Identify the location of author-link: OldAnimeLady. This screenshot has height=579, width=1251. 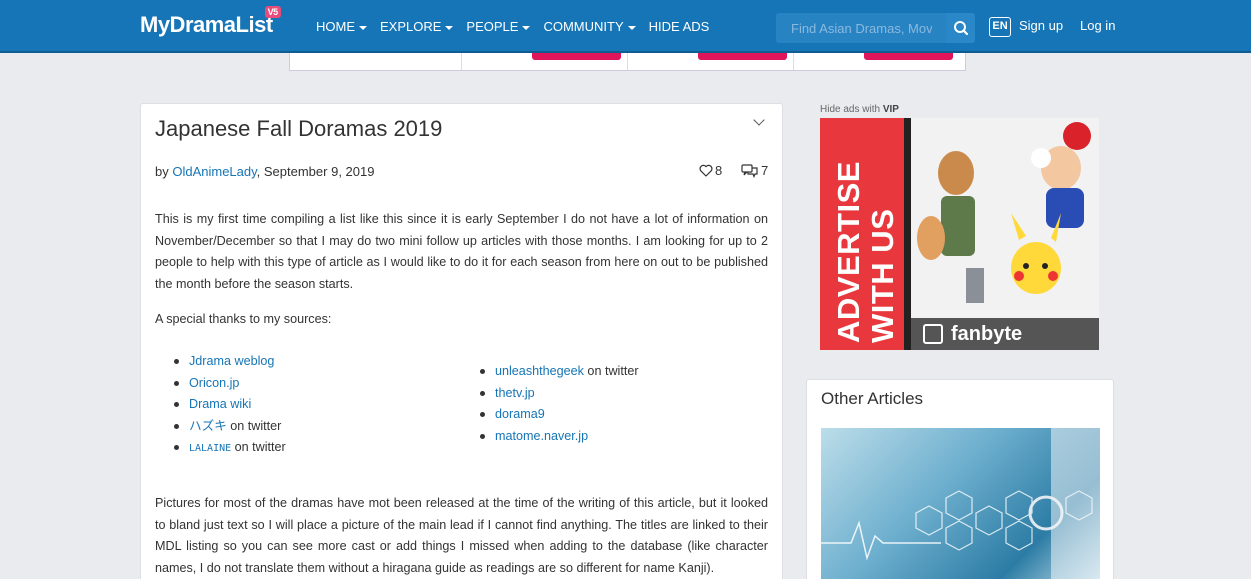
(214, 171).